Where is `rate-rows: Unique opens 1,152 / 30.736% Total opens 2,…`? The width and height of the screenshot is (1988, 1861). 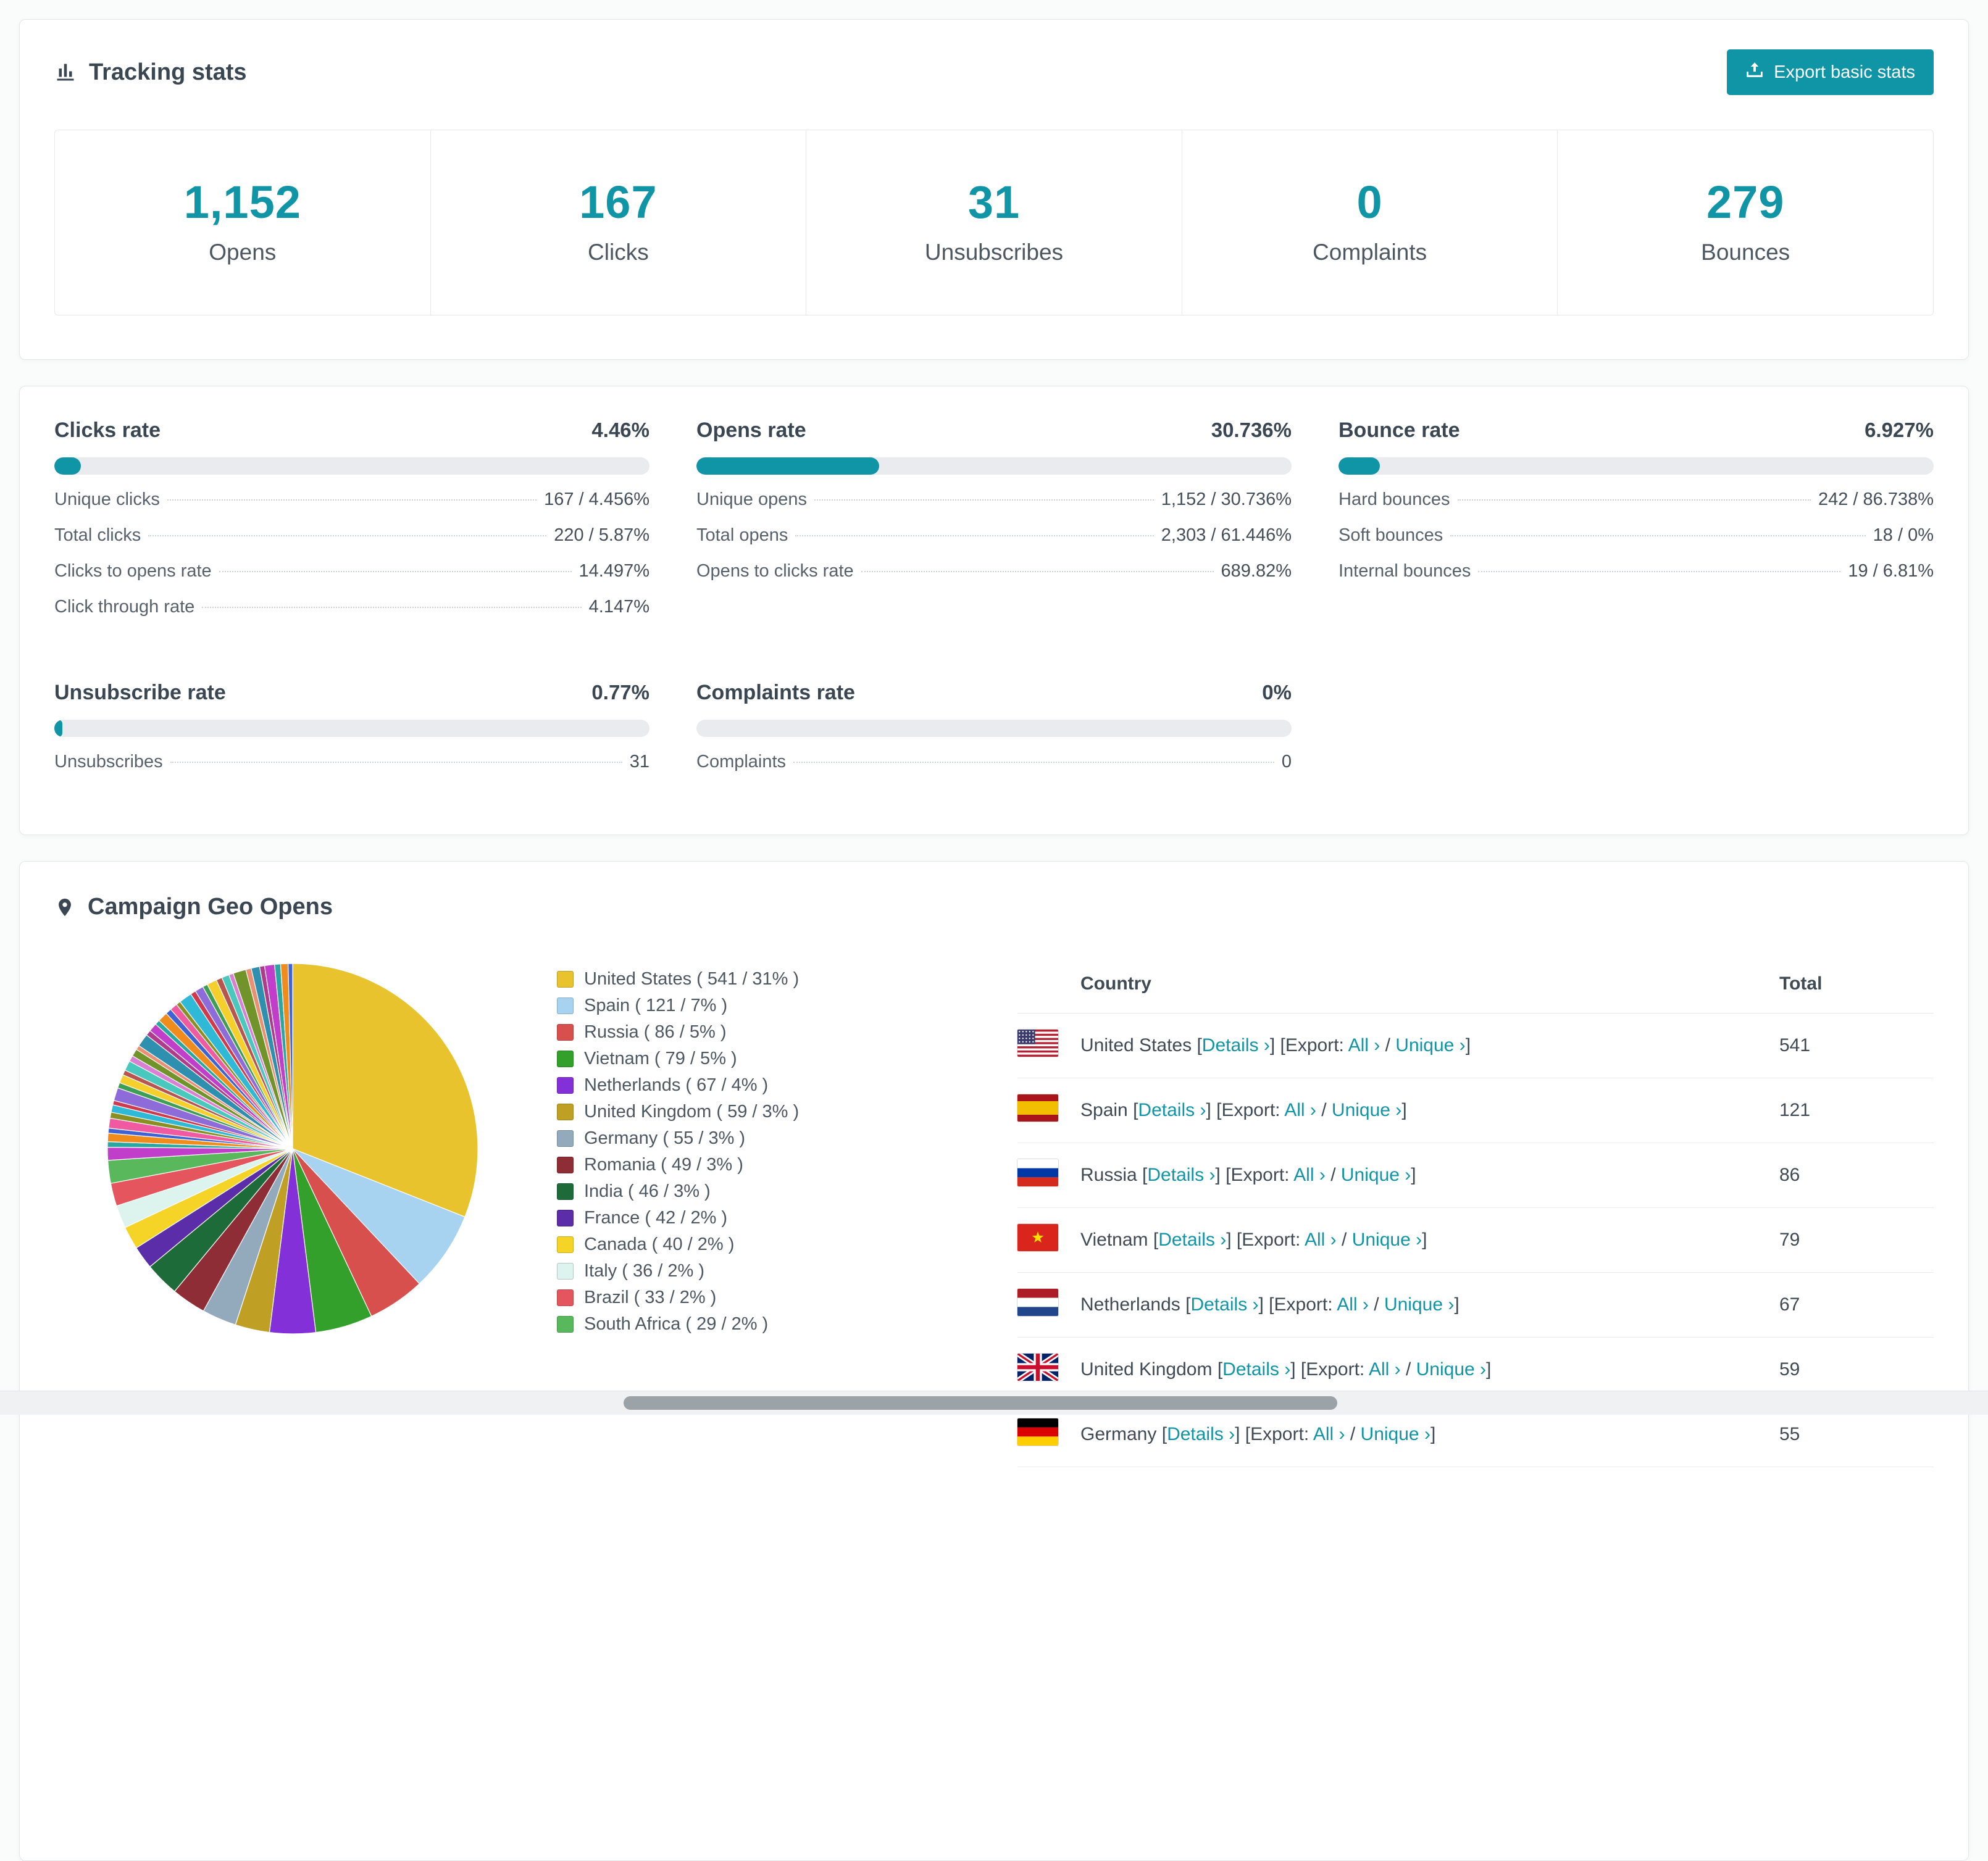
rate-rows: Unique opens 1,152 / 30.736% Total opens 2,… is located at coordinates (994, 543).